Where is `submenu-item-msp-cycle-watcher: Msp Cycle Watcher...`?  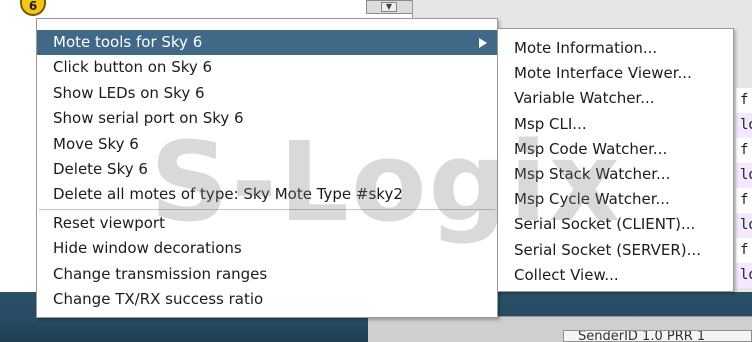 submenu-item-msp-cycle-watcher: Msp Cycle Watcher... is located at coordinates (615, 199).